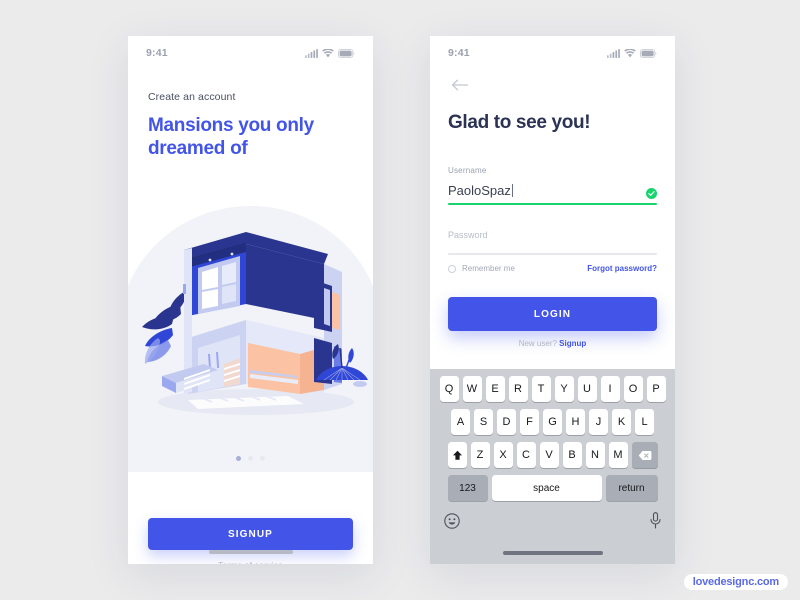 Image resolution: width=800 pixels, height=600 pixels. Describe the element at coordinates (166, 328) in the screenshot. I see `fern-plant-left` at that location.